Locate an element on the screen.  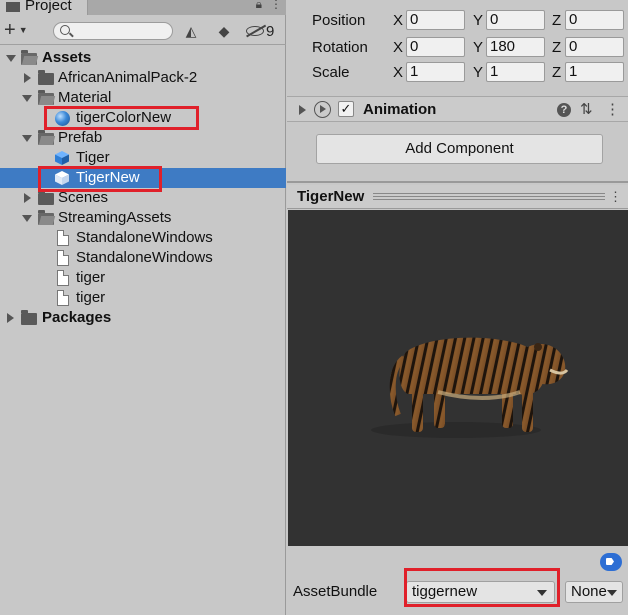
tree-item-material: Material is located at coordinates (143, 98).